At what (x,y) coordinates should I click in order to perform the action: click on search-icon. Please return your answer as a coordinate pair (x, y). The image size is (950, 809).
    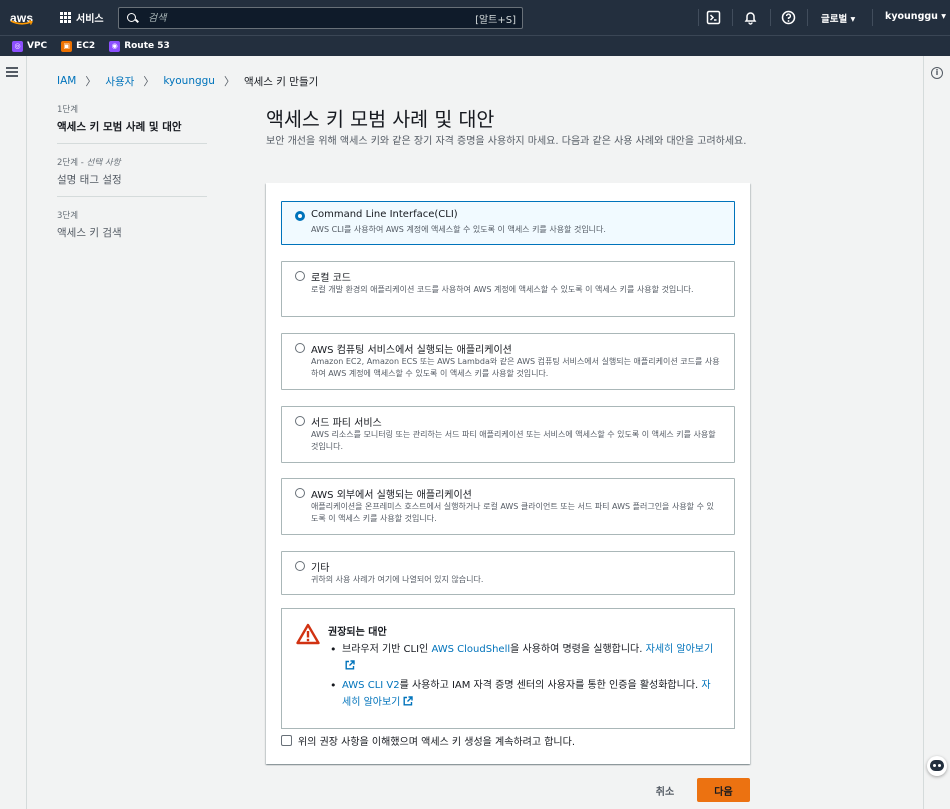
    Looking at the image, I should click on (132, 18).